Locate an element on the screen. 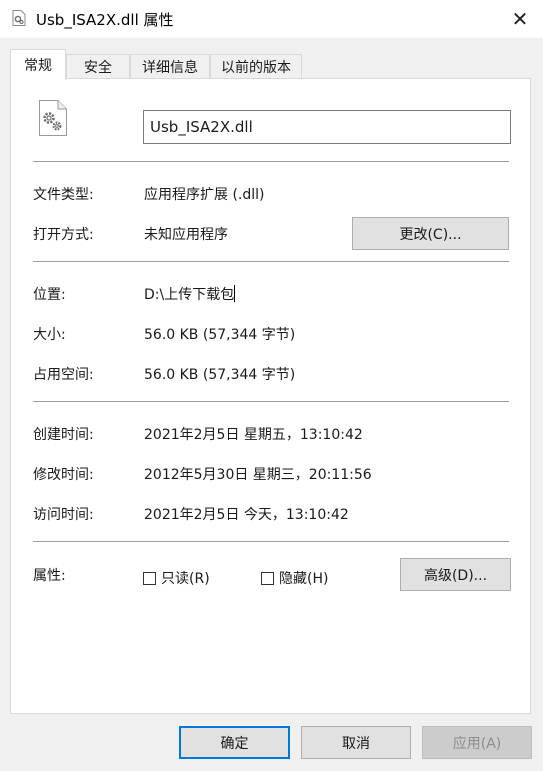 The width and height of the screenshot is (543, 771). created-label: 创建时间: is located at coordinates (63, 435).